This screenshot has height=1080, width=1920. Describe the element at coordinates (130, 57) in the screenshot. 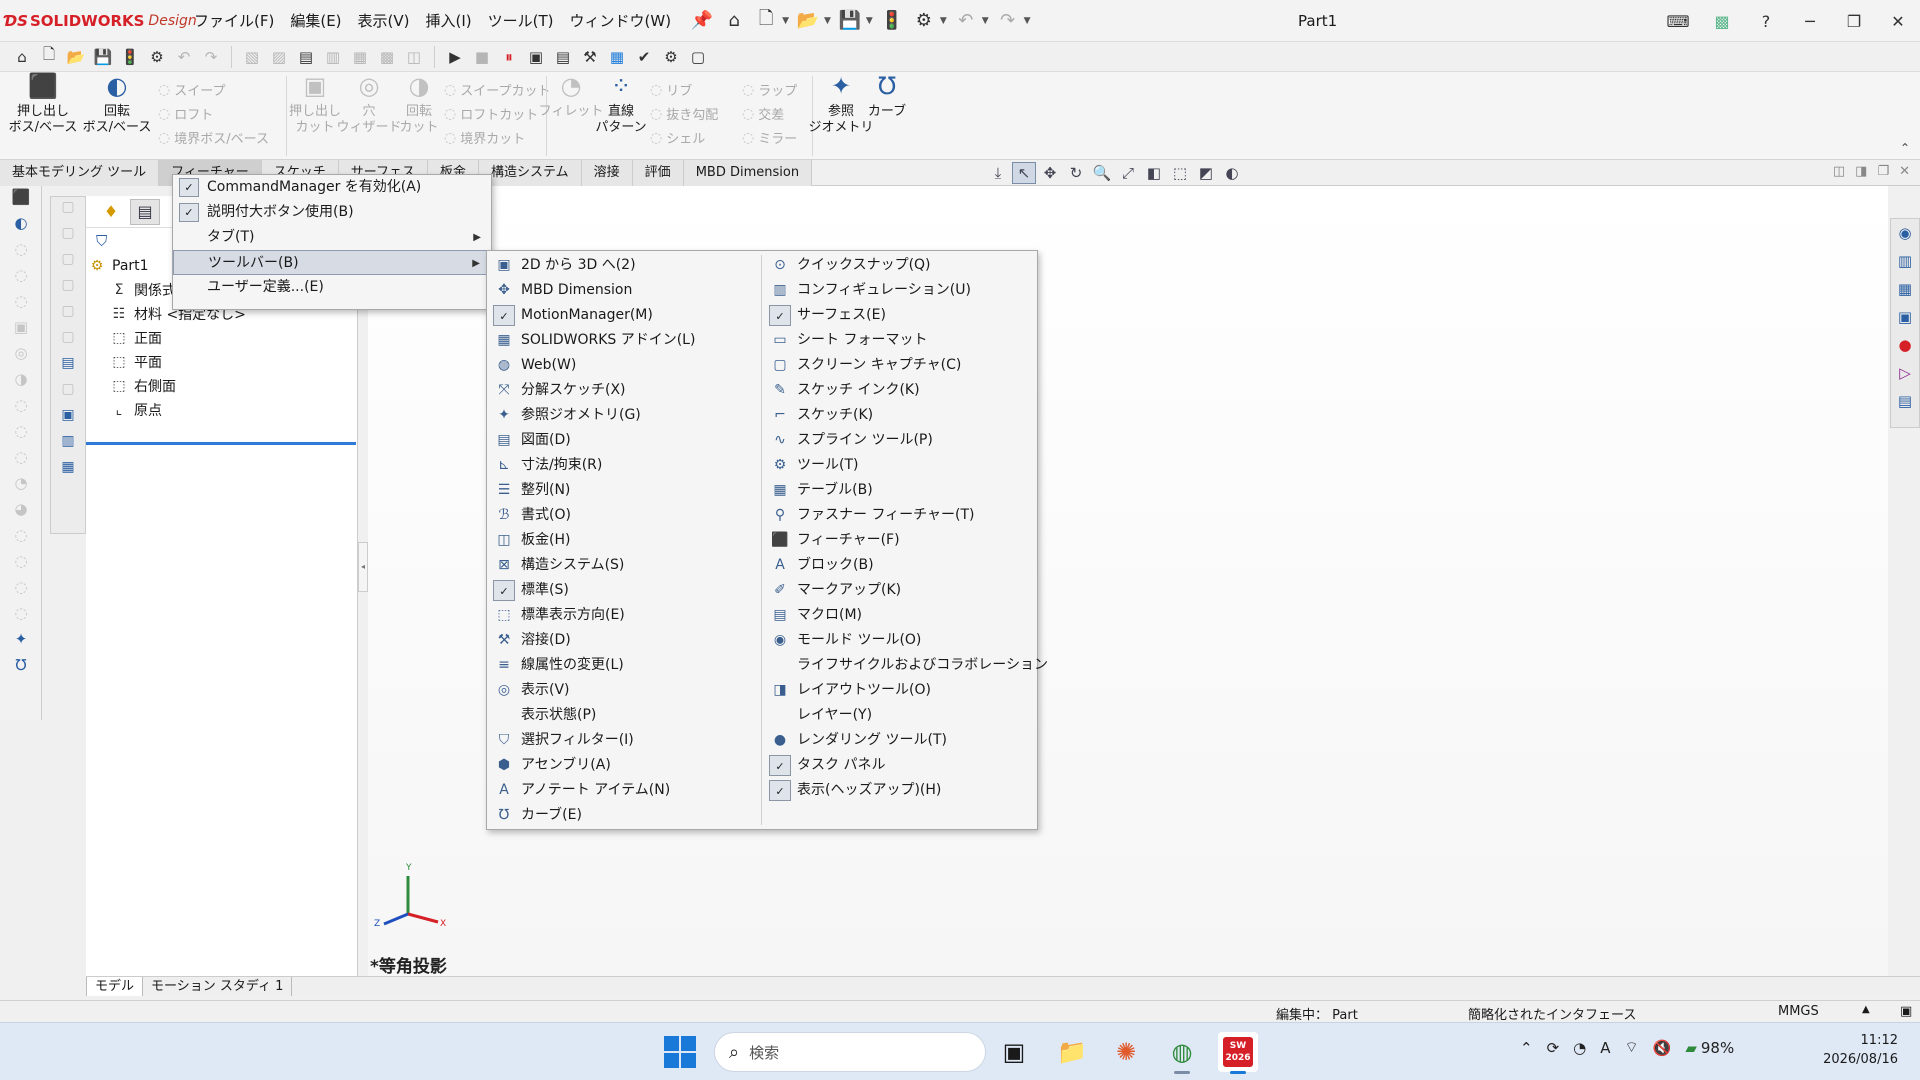

I see `traffic-light-icon: 🚦` at that location.